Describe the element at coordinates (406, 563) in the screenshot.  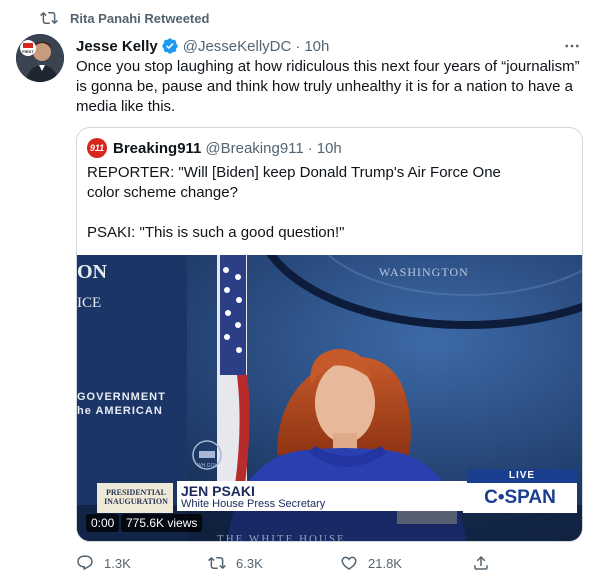
I see `like-button: 21.8K` at that location.